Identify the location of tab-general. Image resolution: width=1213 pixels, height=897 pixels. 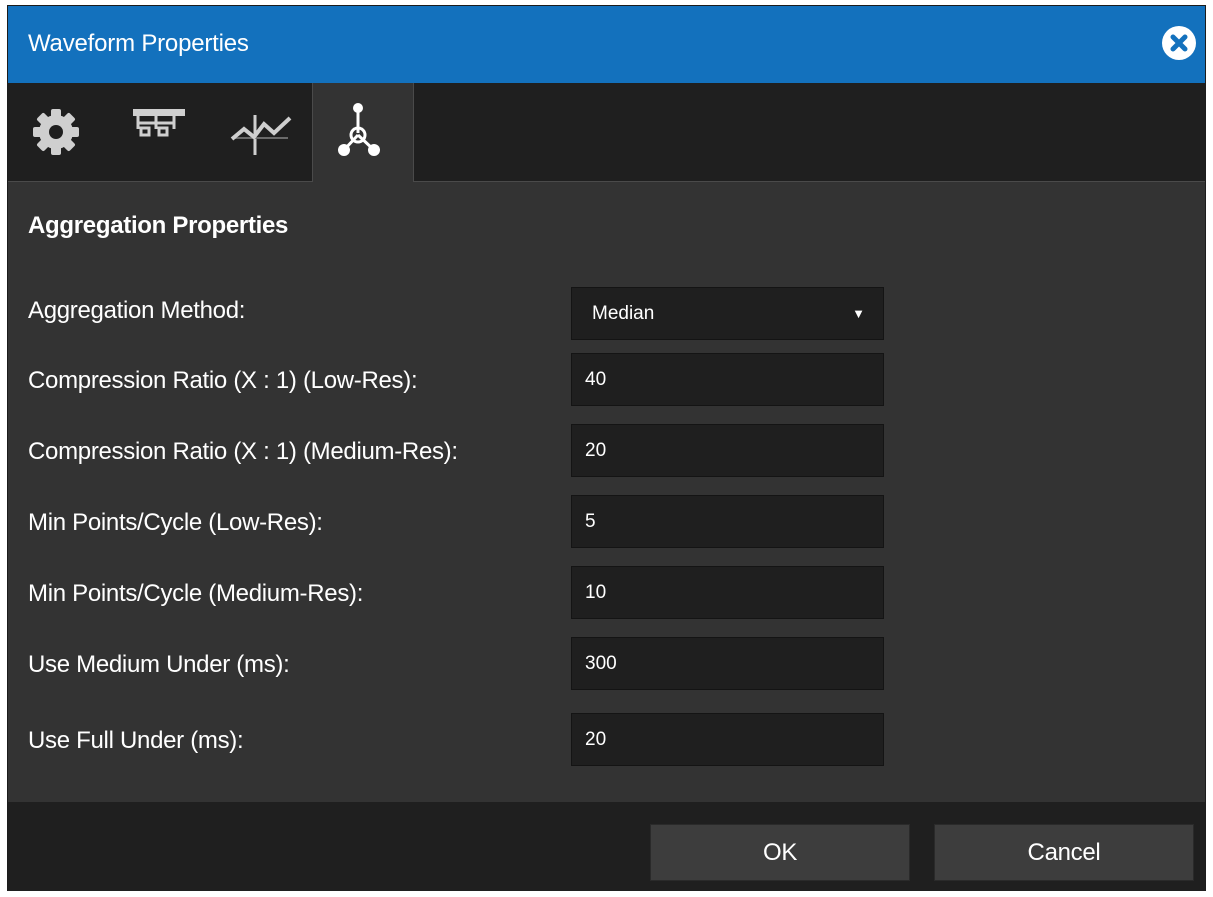
(58, 132).